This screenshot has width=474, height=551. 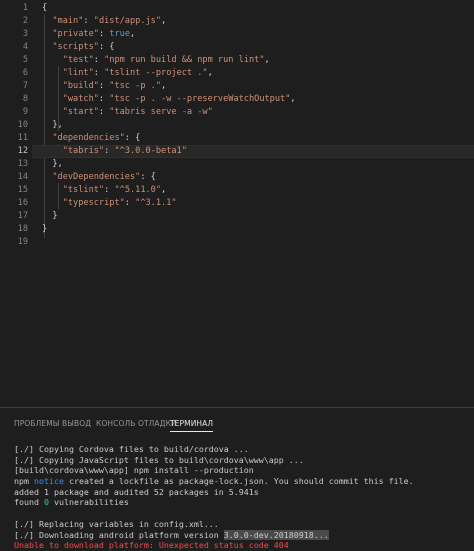 What do you see at coordinates (127, 112) in the screenshot?
I see `code-text: "start": "tabris serve -a -w"` at bounding box center [127, 112].